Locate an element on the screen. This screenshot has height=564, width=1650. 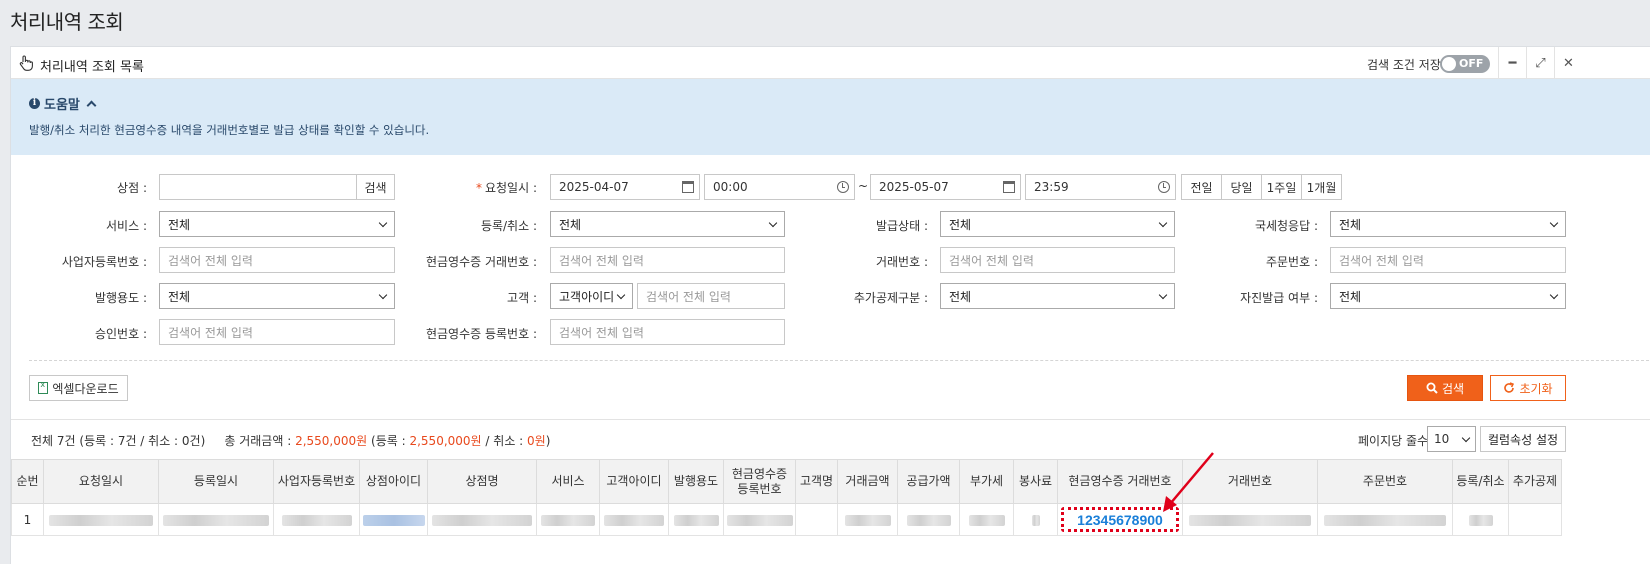
panel-title: 처리내역 조회 목록 is located at coordinates (92, 67).